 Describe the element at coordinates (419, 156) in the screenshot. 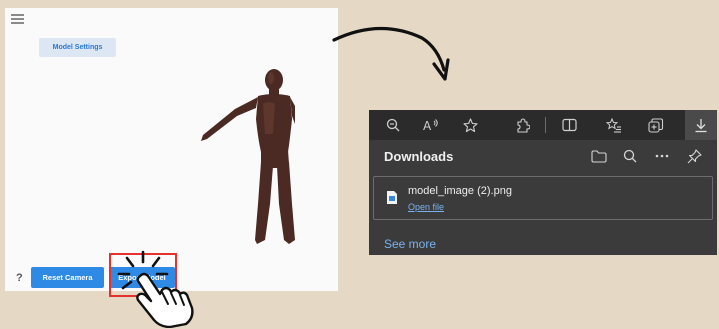

I see `downloads-title: Downloads` at that location.